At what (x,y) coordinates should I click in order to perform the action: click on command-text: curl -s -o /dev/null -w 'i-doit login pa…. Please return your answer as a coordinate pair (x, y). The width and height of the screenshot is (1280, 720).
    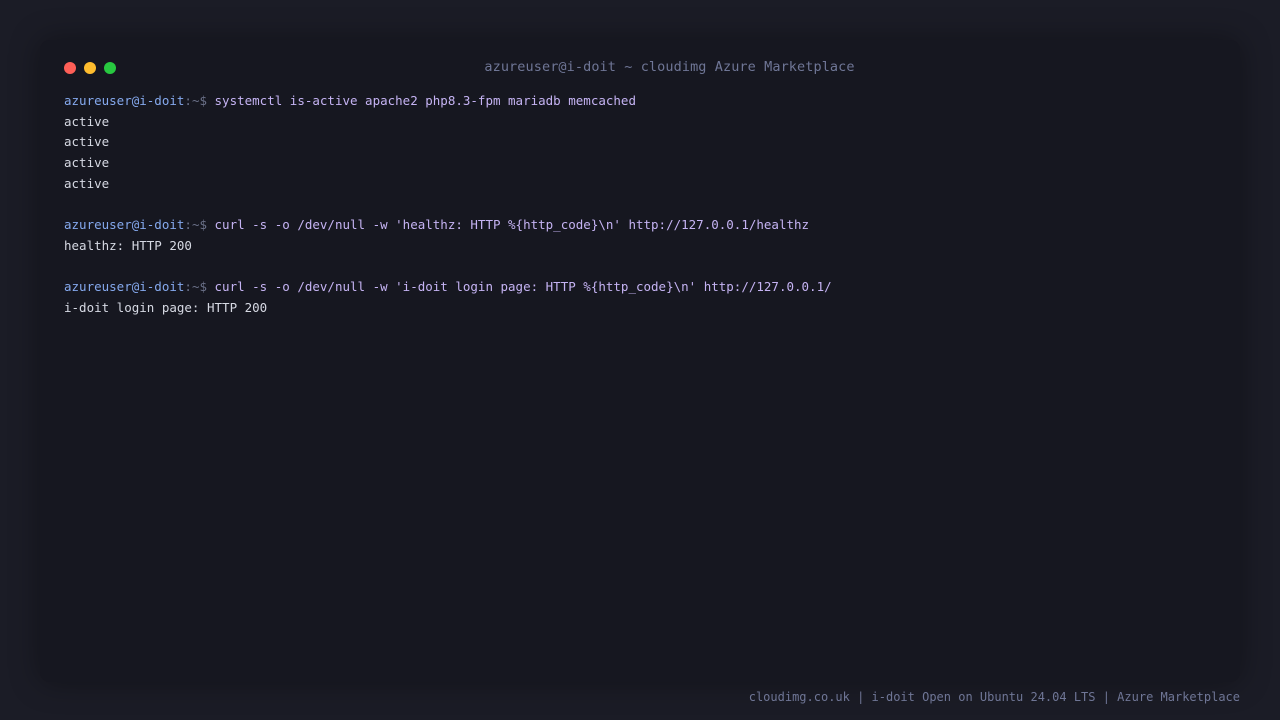
    Looking at the image, I should click on (523, 287).